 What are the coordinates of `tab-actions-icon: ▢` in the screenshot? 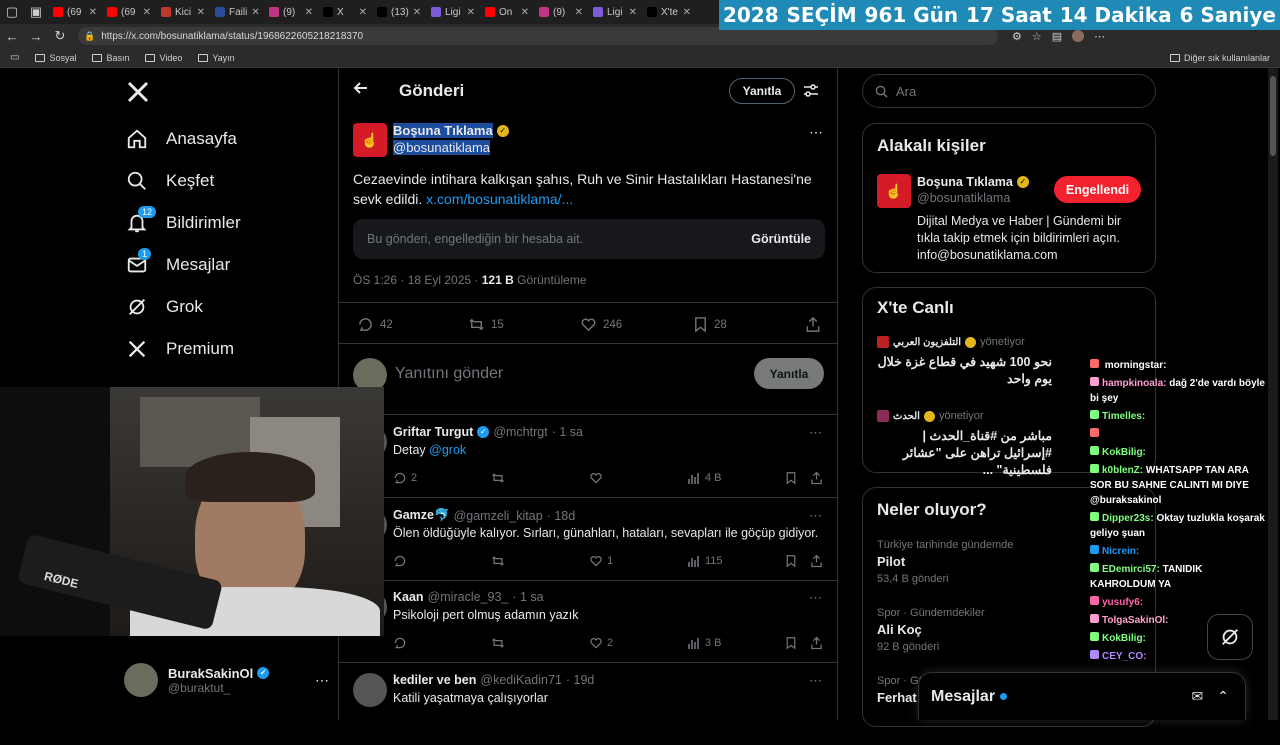 It's located at (12, 12).